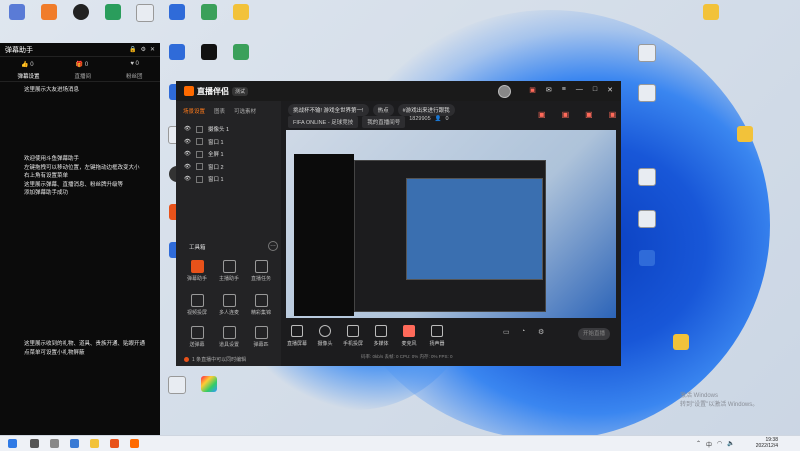  What do you see at coordinates (228, 154) in the screenshot?
I see `layer-item: 👁 全屏 1` at bounding box center [228, 154].